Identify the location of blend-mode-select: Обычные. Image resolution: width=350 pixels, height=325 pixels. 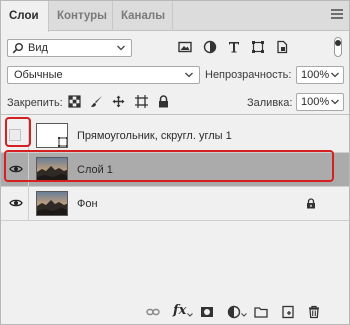
(103, 75).